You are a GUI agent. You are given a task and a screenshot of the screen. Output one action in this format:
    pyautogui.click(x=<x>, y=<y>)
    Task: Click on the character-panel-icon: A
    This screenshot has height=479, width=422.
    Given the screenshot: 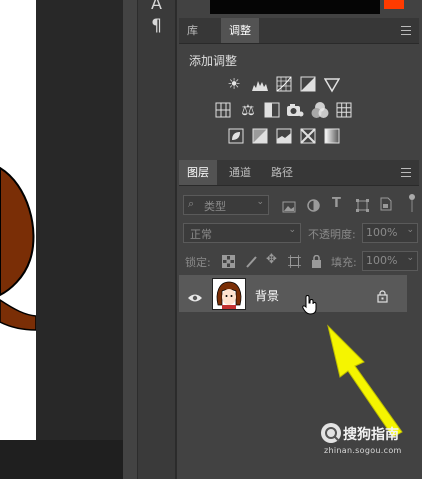 What is the action you would take?
    pyautogui.click(x=156, y=6)
    